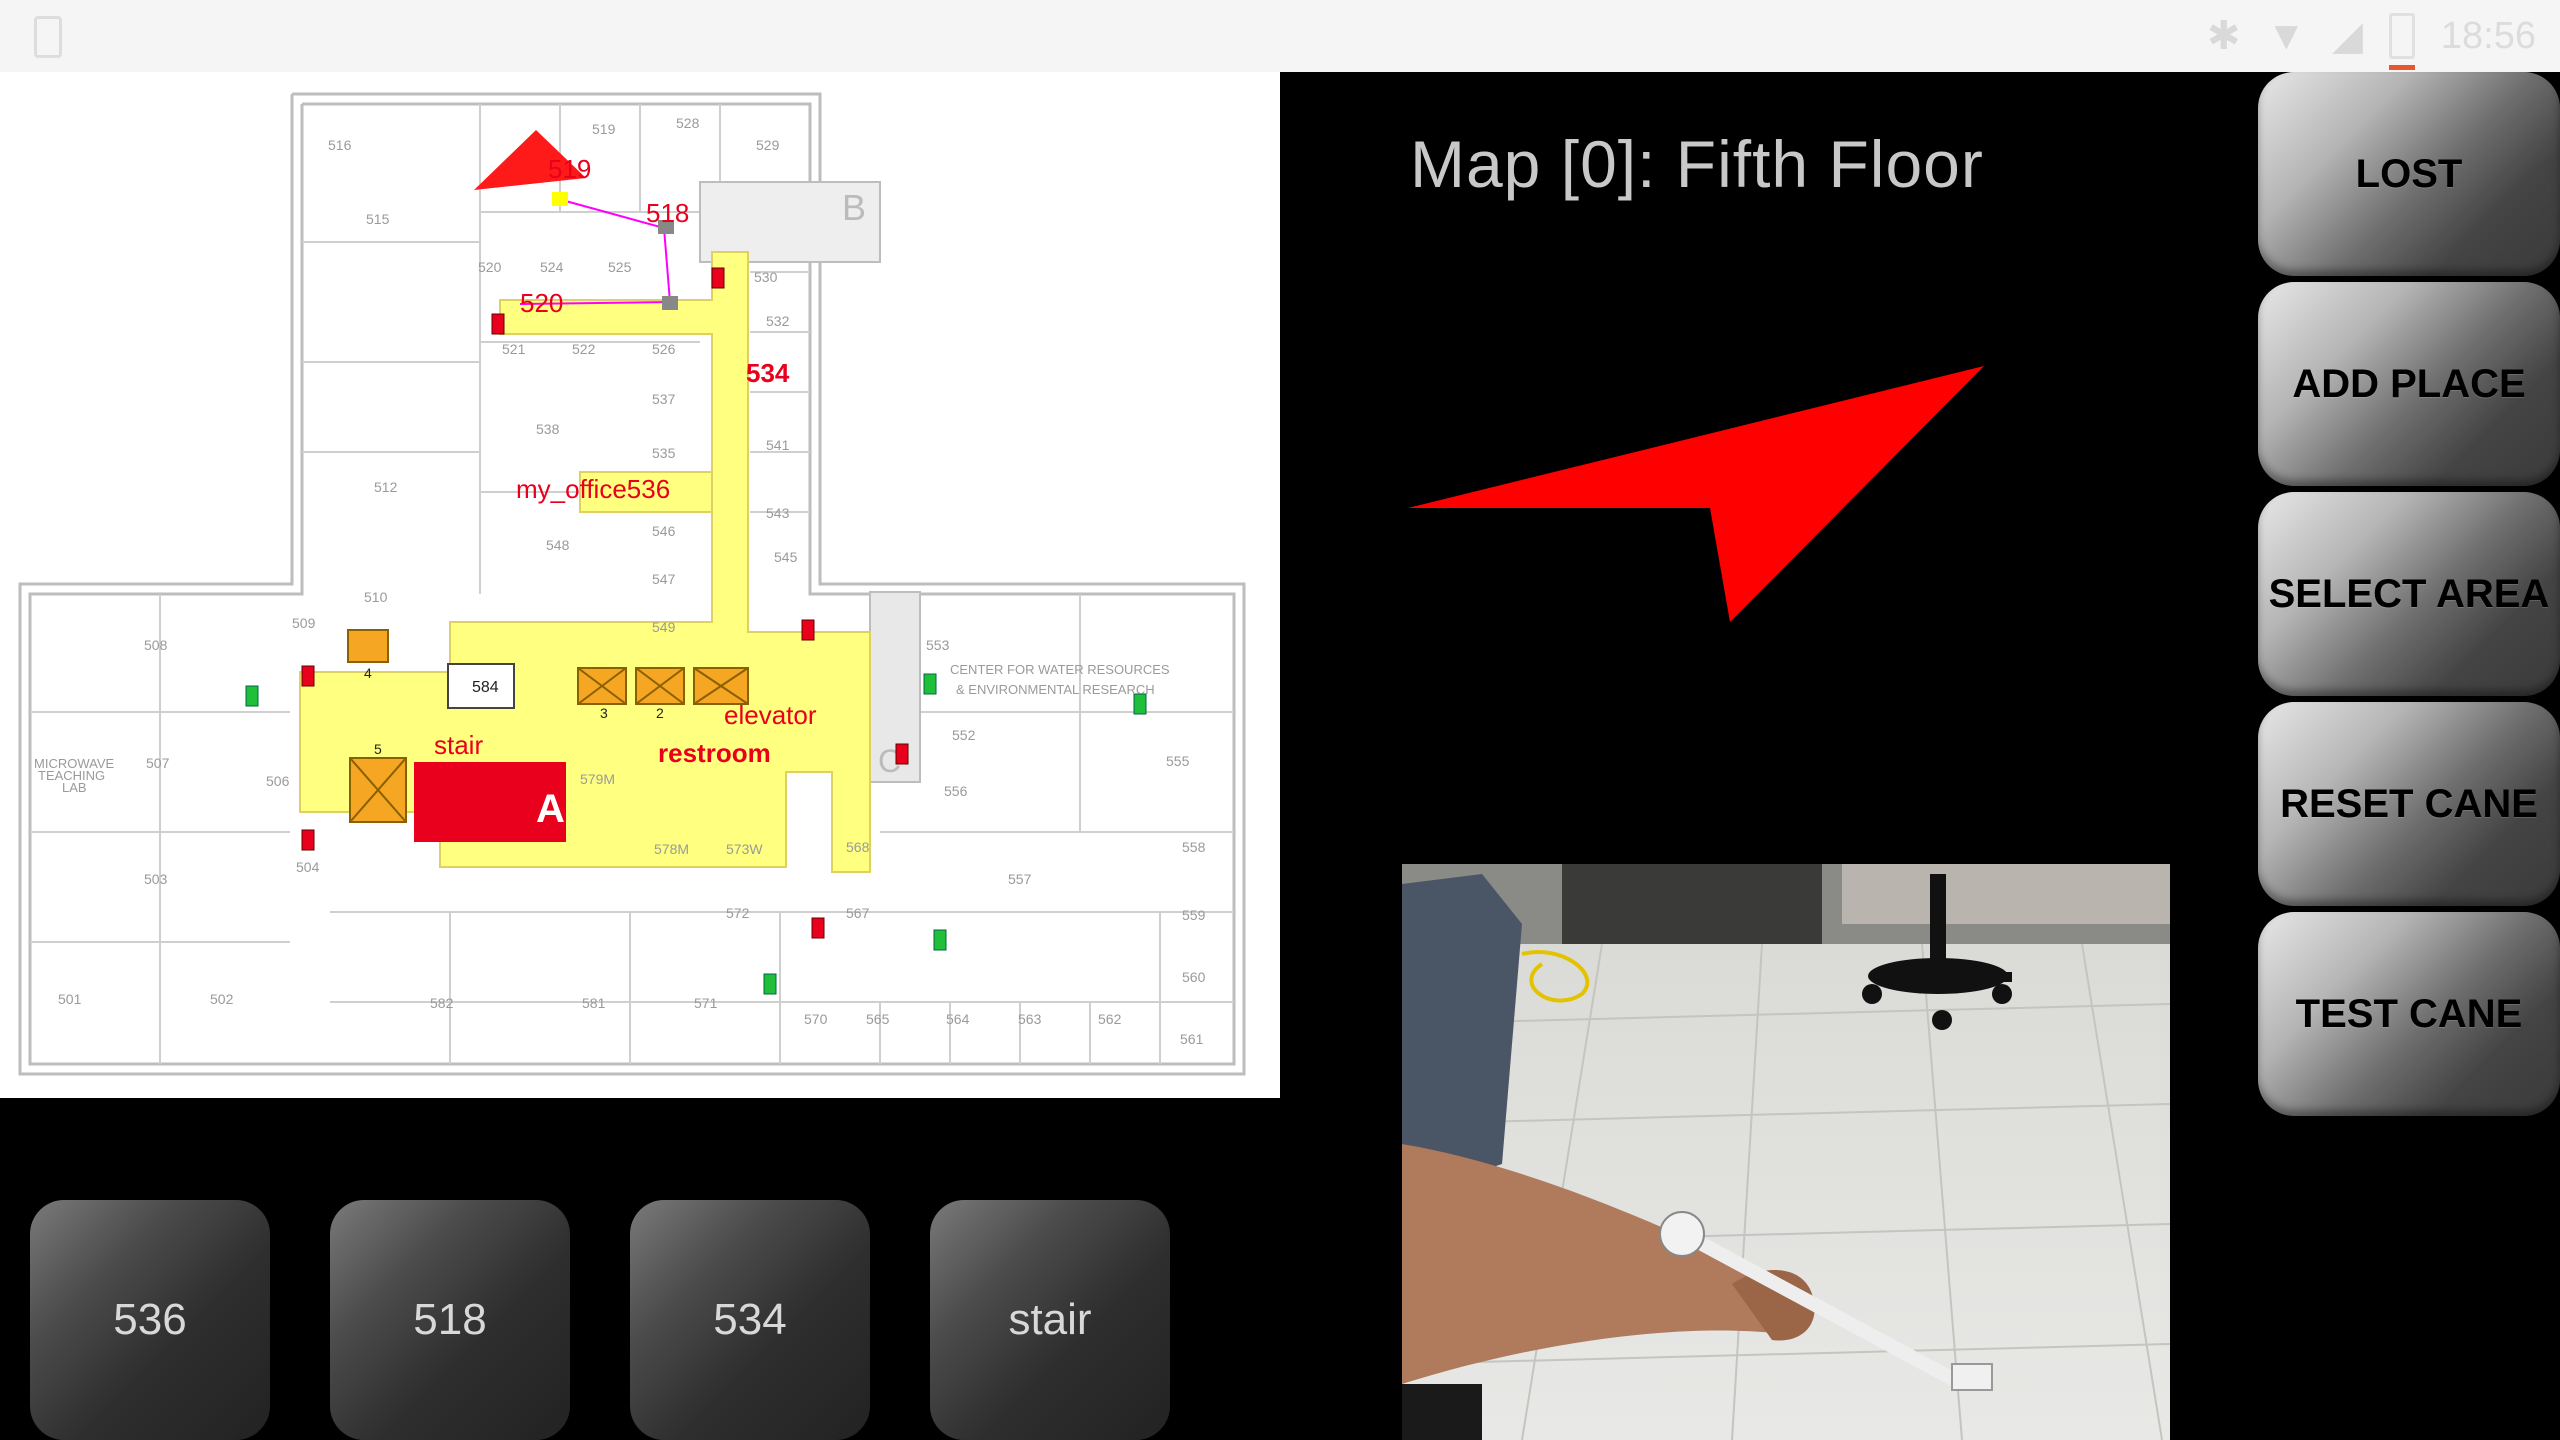 The image size is (2560, 1440). Describe the element at coordinates (878, 1019) in the screenshot. I see `svg-text: 565` at that location.